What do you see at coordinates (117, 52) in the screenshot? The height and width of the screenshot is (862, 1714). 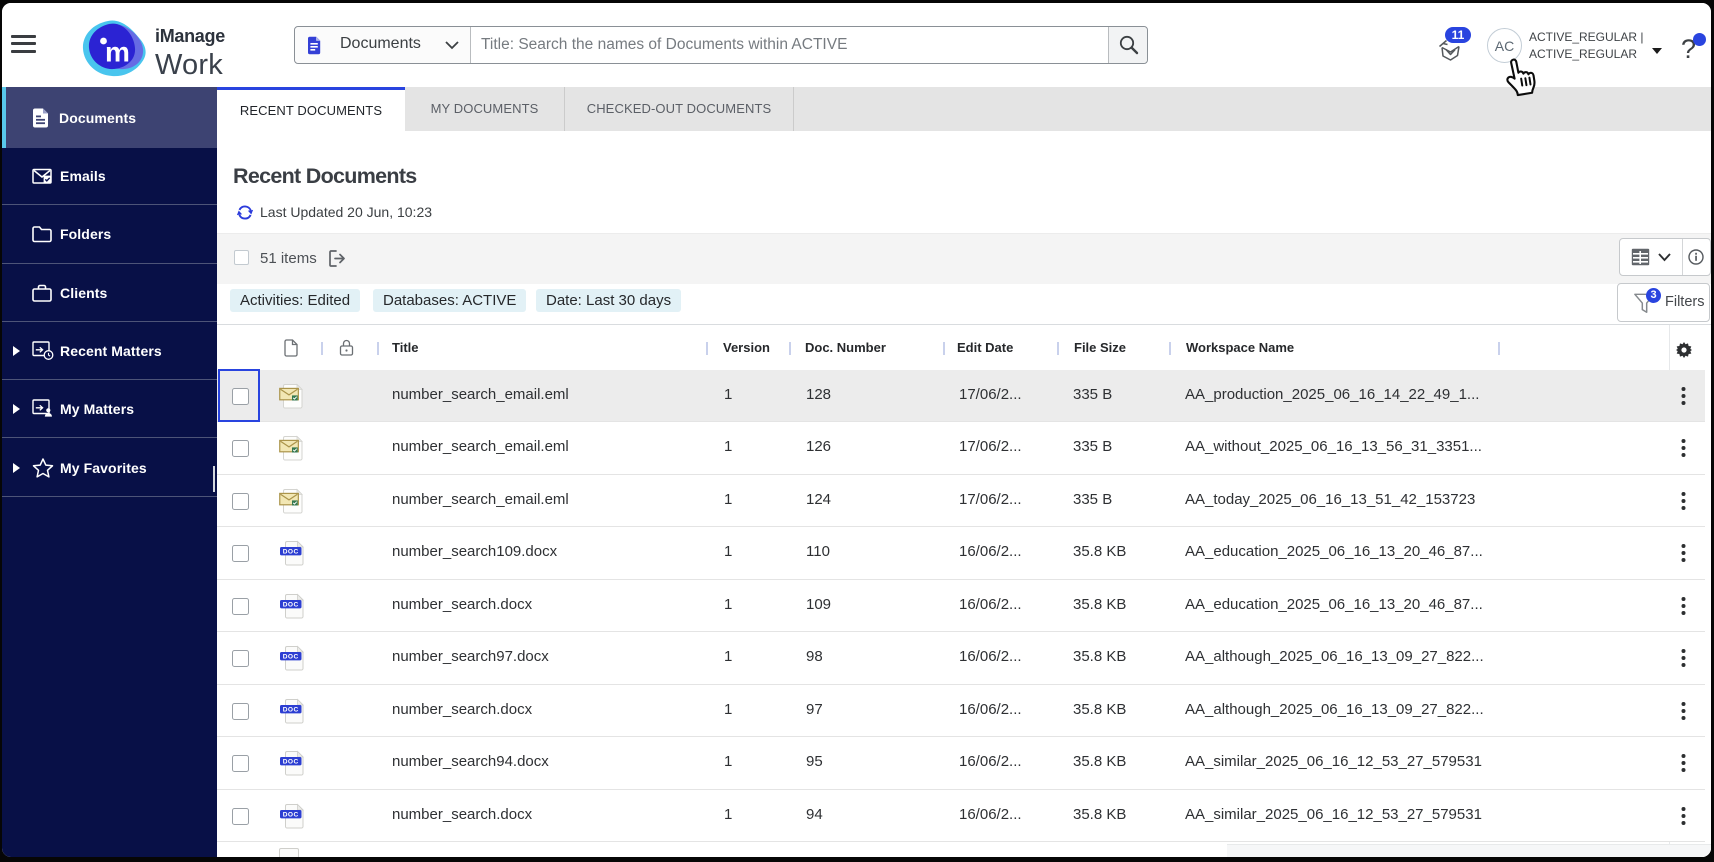 I see `svg-text: m` at bounding box center [117, 52].